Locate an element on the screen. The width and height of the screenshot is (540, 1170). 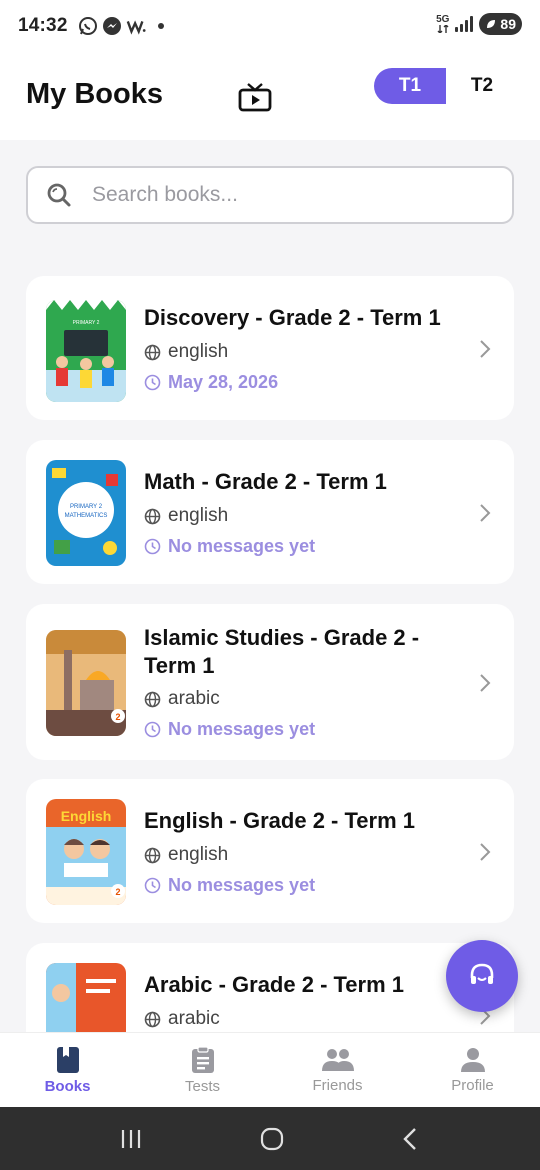
support-chat-button is located at coordinates (482, 976).